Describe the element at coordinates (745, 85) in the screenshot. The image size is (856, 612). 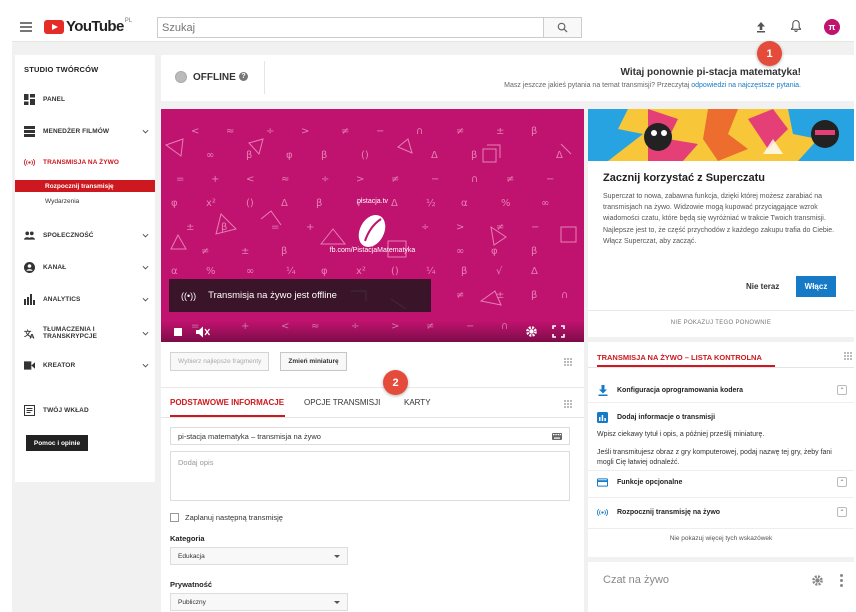
I see `faq-link: odpowiedzi na najczęstsze pytania` at that location.